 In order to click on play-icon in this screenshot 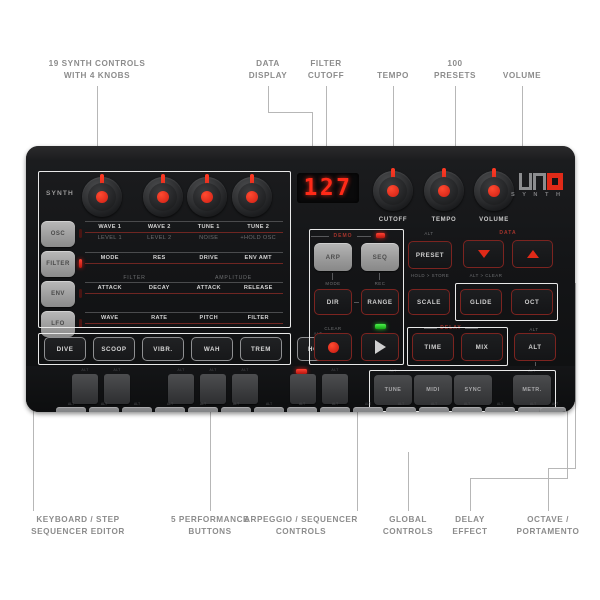, I will do `click(380, 347)`.